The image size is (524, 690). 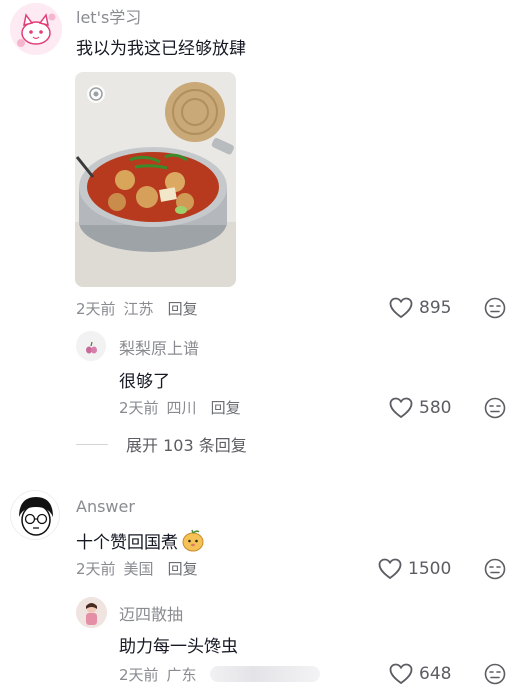 What do you see at coordinates (193, 540) in the screenshot?
I see `cute-pear-emoji-icon` at bounding box center [193, 540].